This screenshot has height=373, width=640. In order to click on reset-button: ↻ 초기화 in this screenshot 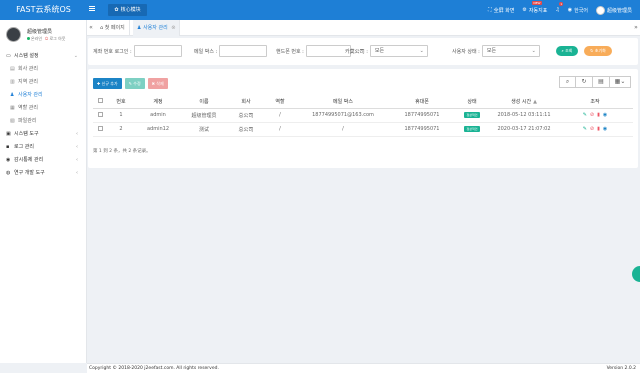, I will do `click(598, 51)`.